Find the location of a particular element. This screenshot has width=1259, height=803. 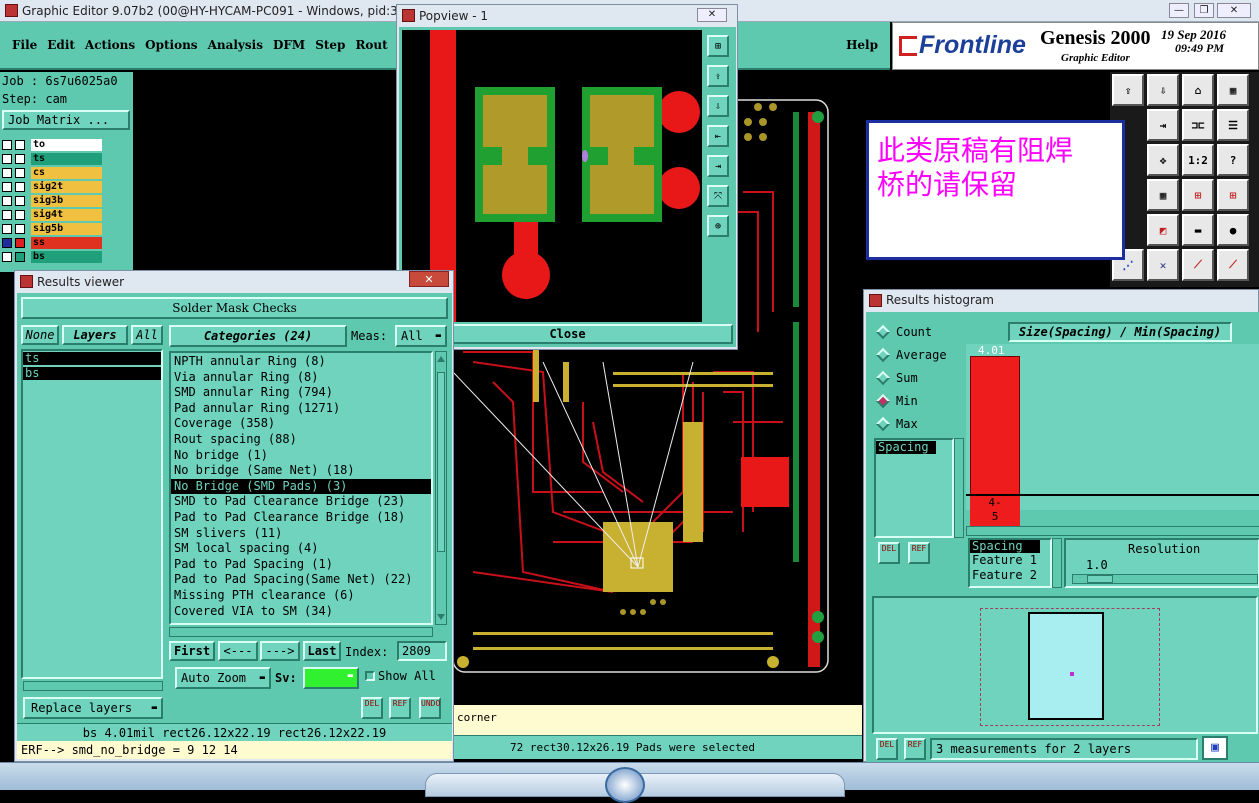

tb-net2-icon: ⊞ is located at coordinates (1233, 195).